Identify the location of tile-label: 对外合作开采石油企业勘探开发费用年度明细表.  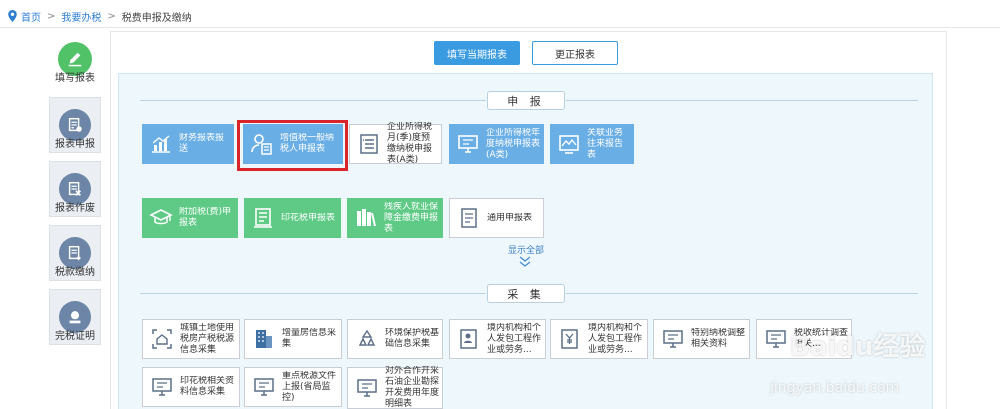
(412, 387).